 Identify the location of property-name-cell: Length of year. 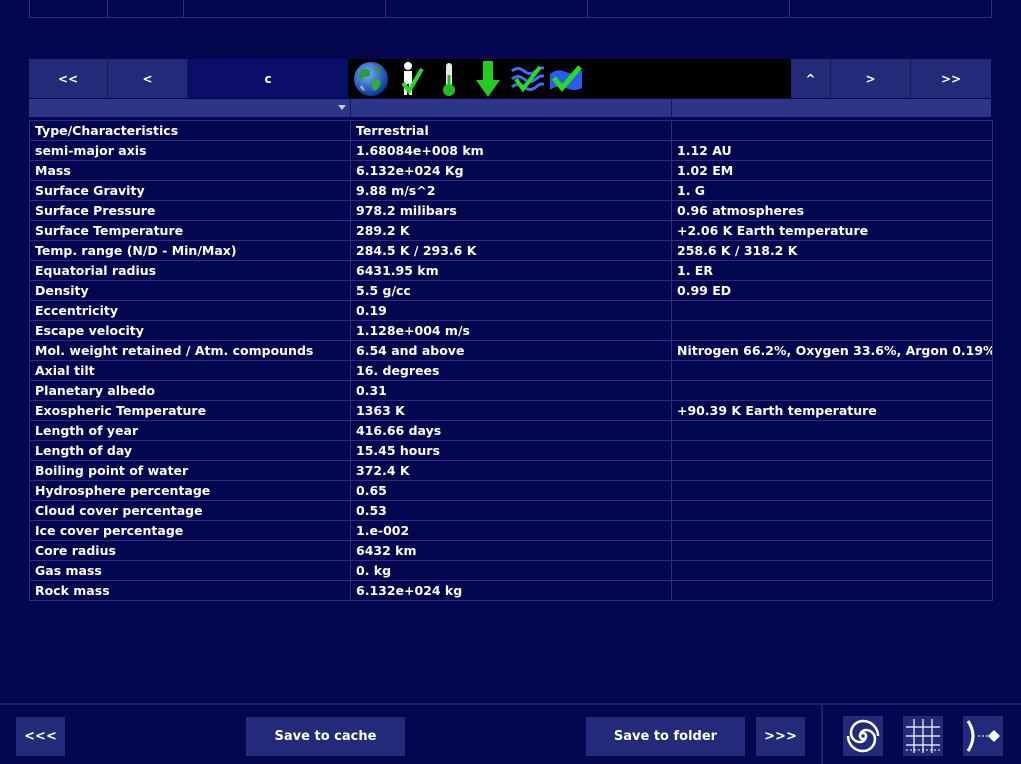
(190, 430).